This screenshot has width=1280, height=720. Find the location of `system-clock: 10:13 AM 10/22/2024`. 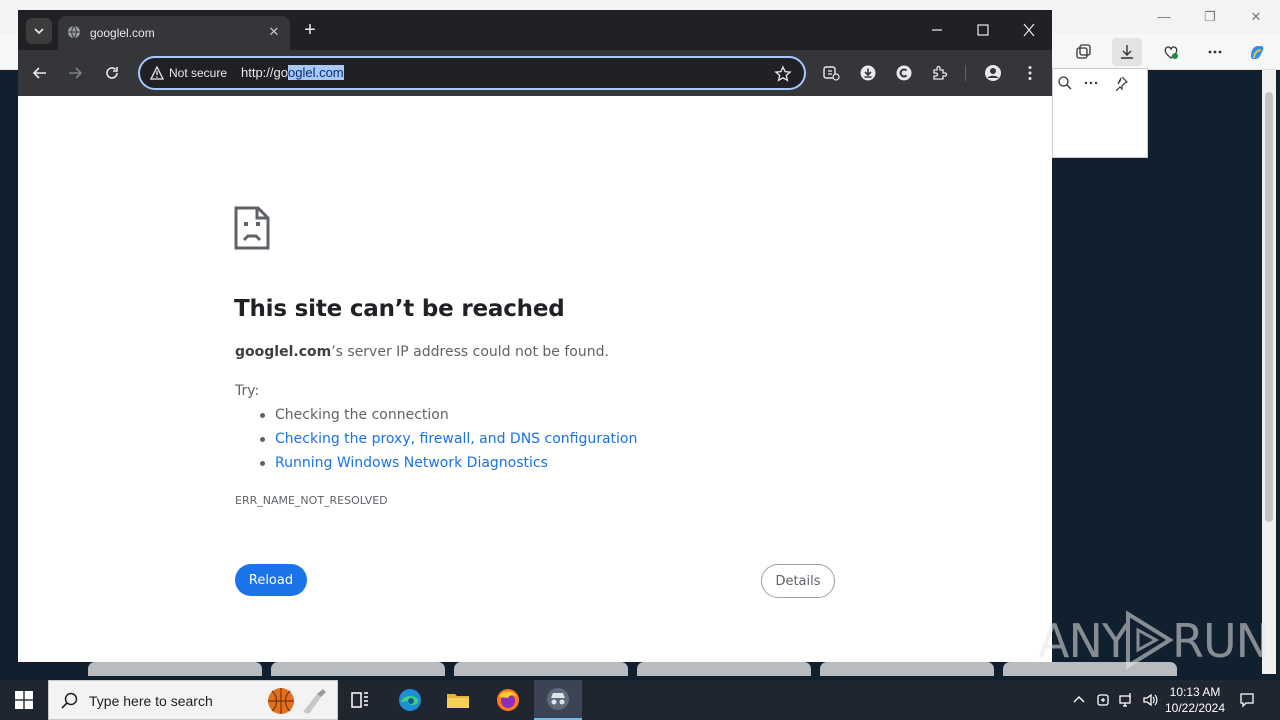

system-clock: 10:13 AM 10/22/2024 is located at coordinates (1195, 700).